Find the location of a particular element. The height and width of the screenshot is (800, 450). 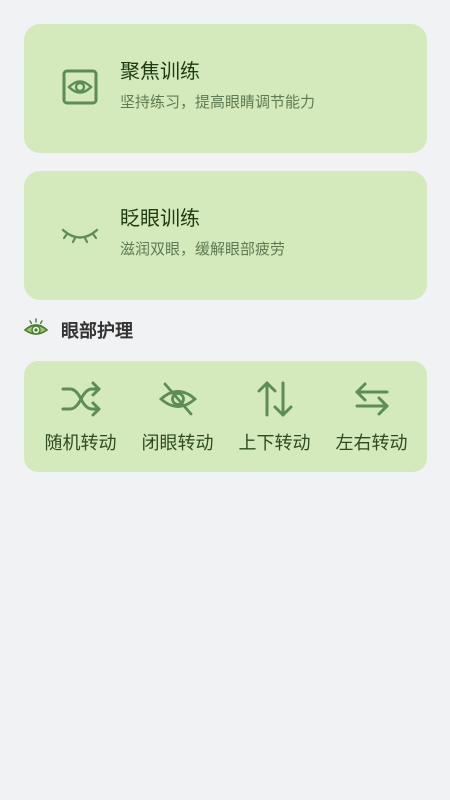

exercise-up-down-rotation: 上下转动 is located at coordinates (274, 416).